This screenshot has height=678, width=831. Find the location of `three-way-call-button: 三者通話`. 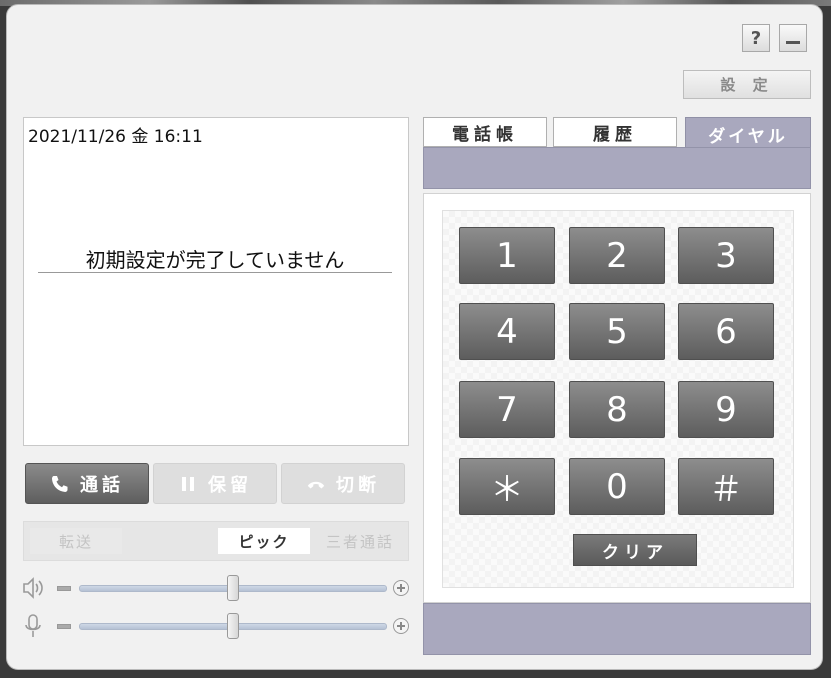

three-way-call-button: 三者通話 is located at coordinates (360, 541).